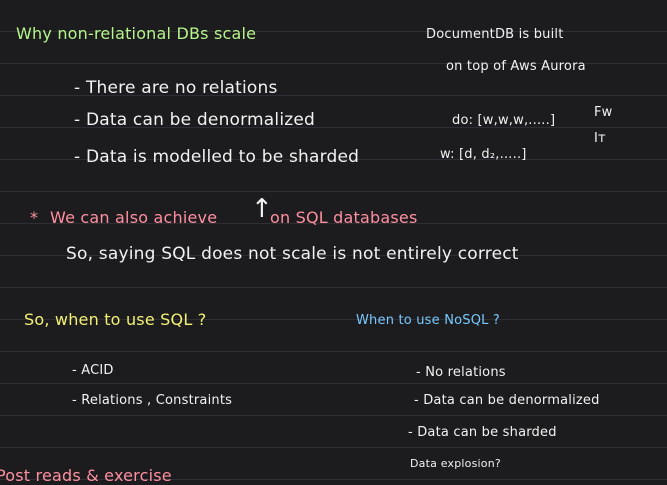 The width and height of the screenshot is (667, 485). I want to click on side-note-aurora: on top of Aws Aurora, so click(516, 66).